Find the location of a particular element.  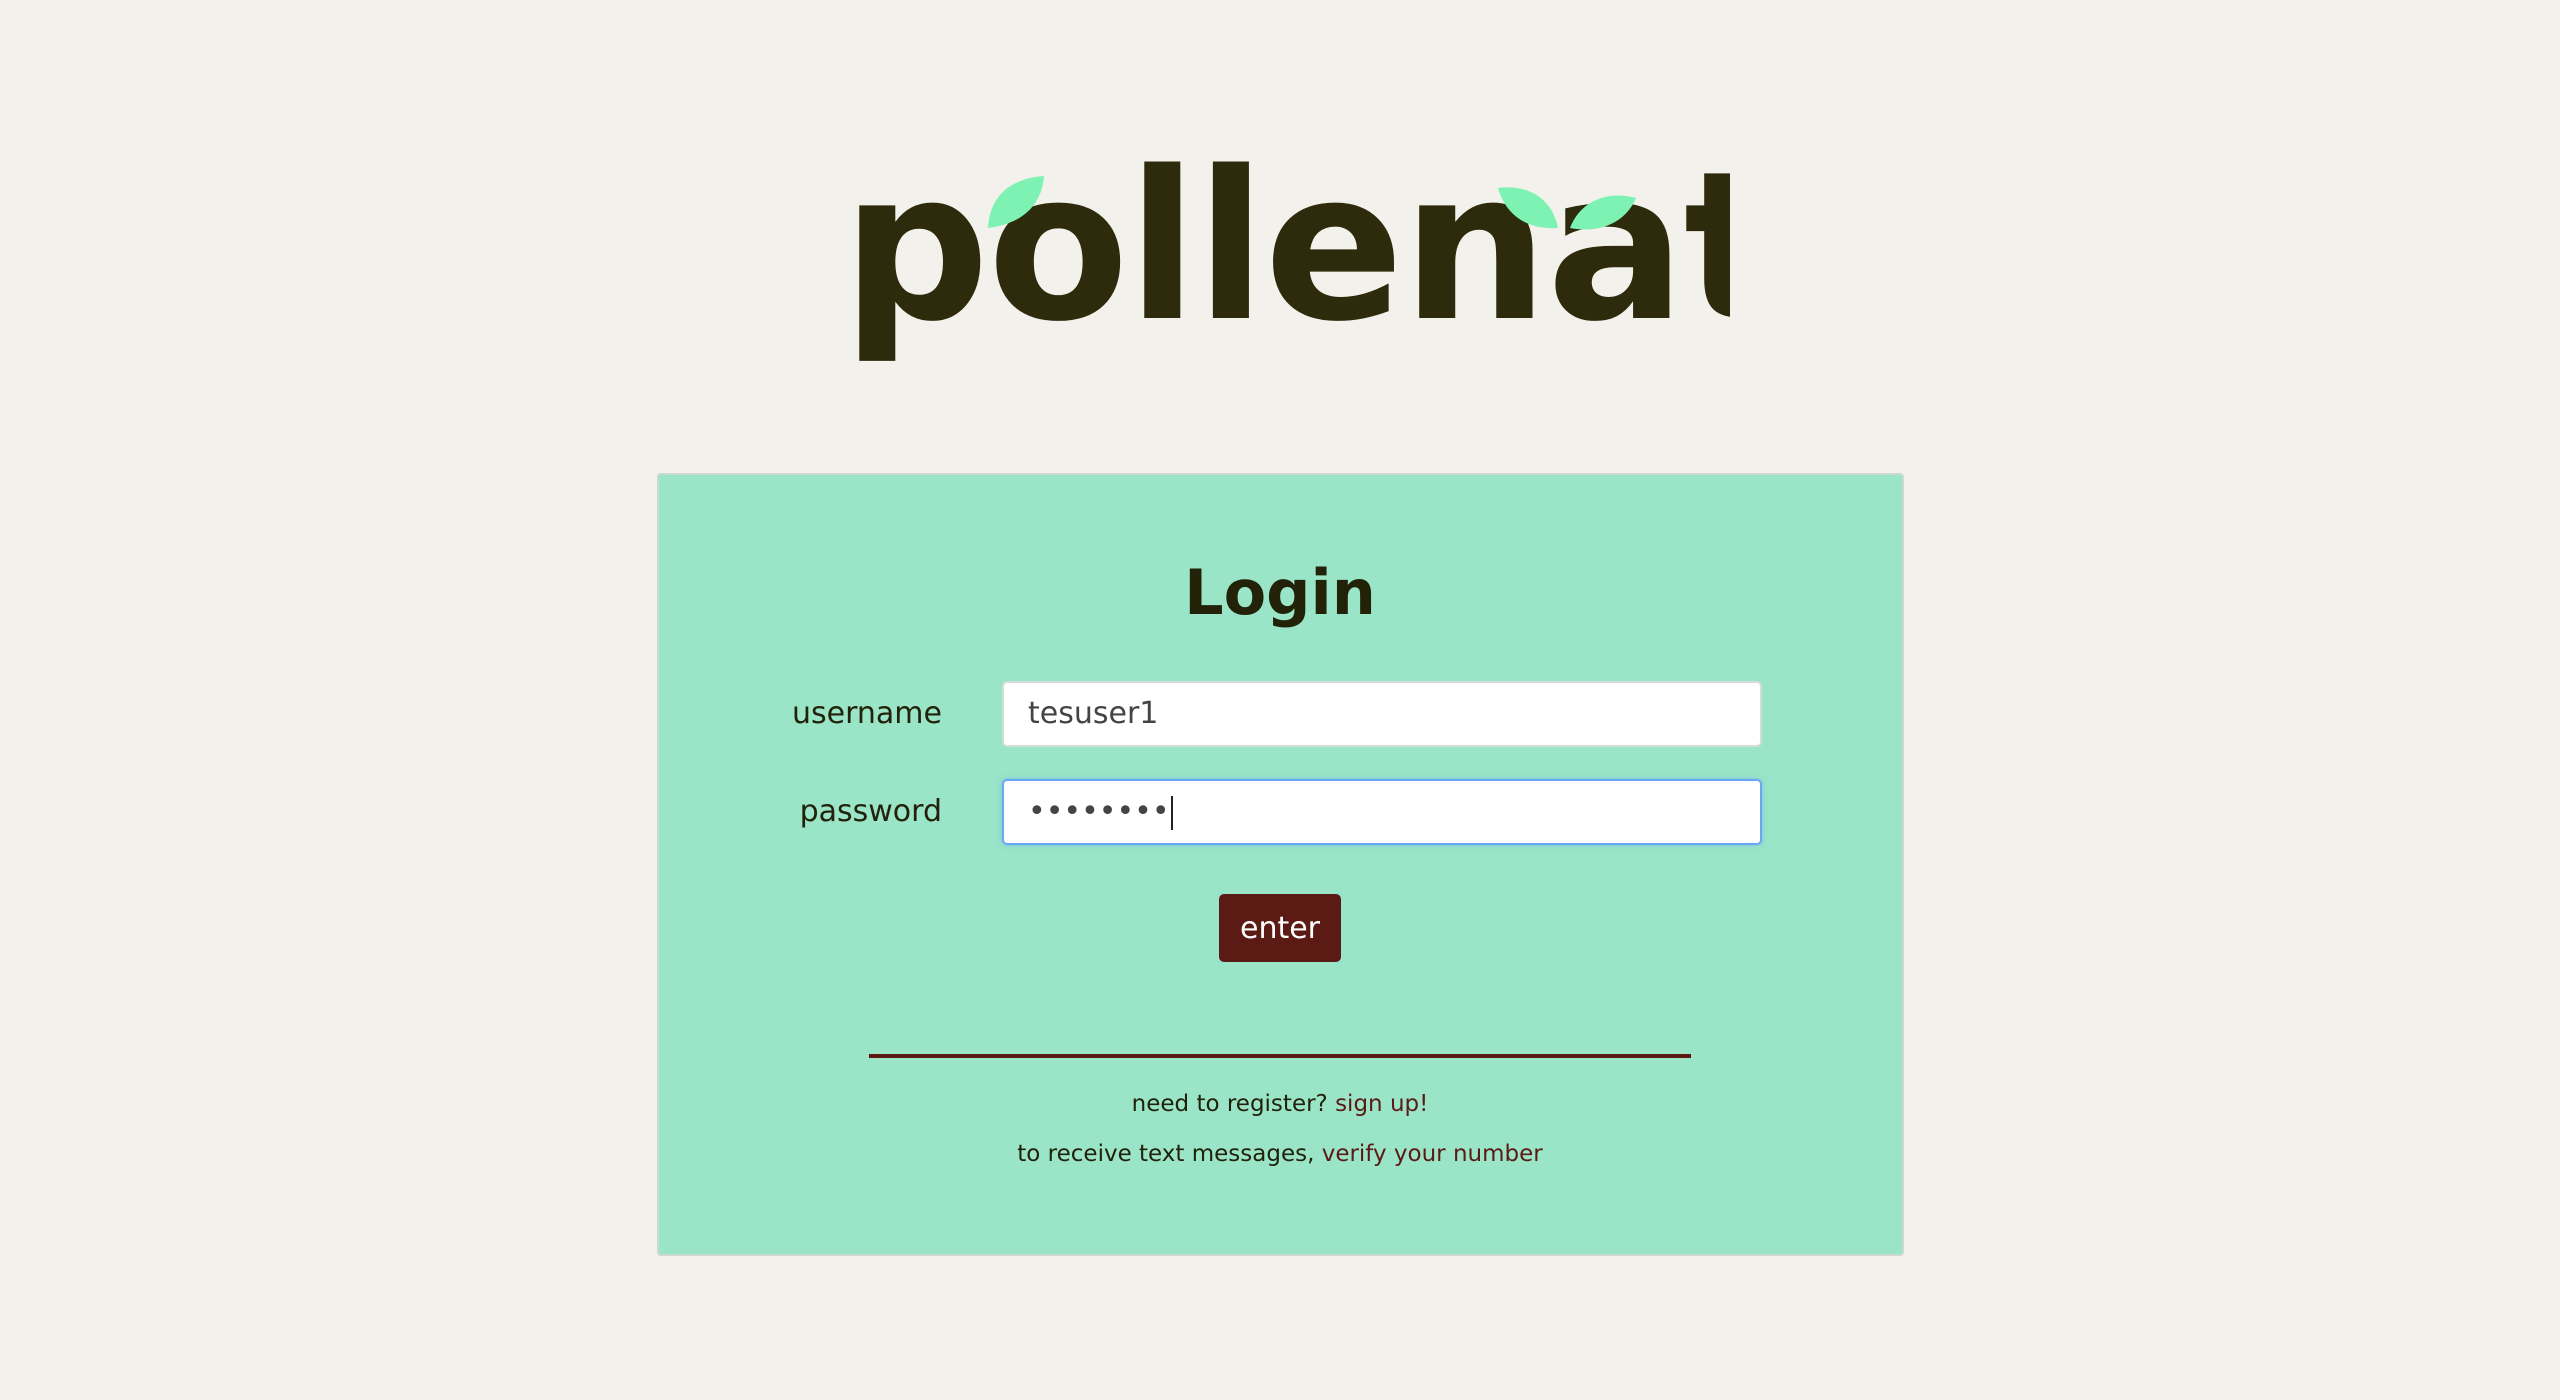

divider is located at coordinates (1280, 1056).